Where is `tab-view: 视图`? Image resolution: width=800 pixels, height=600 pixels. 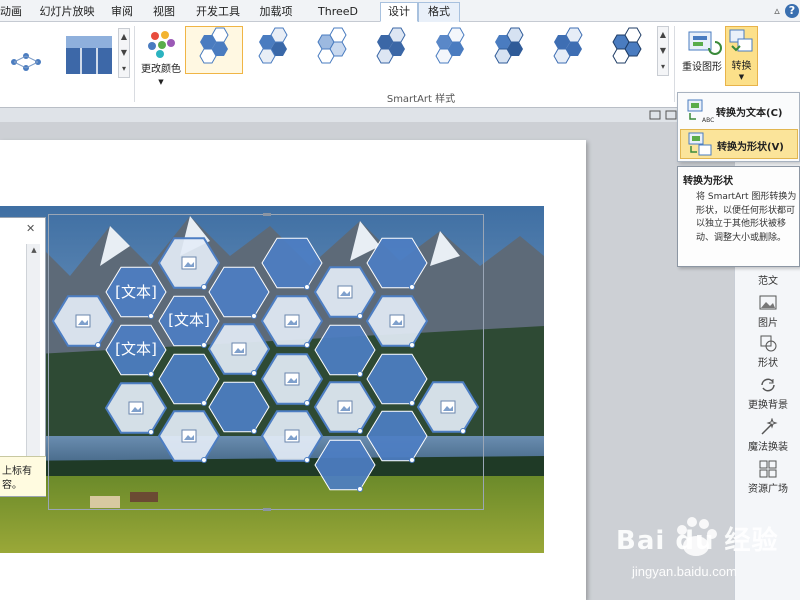 tab-view: 视图 is located at coordinates (164, 12).